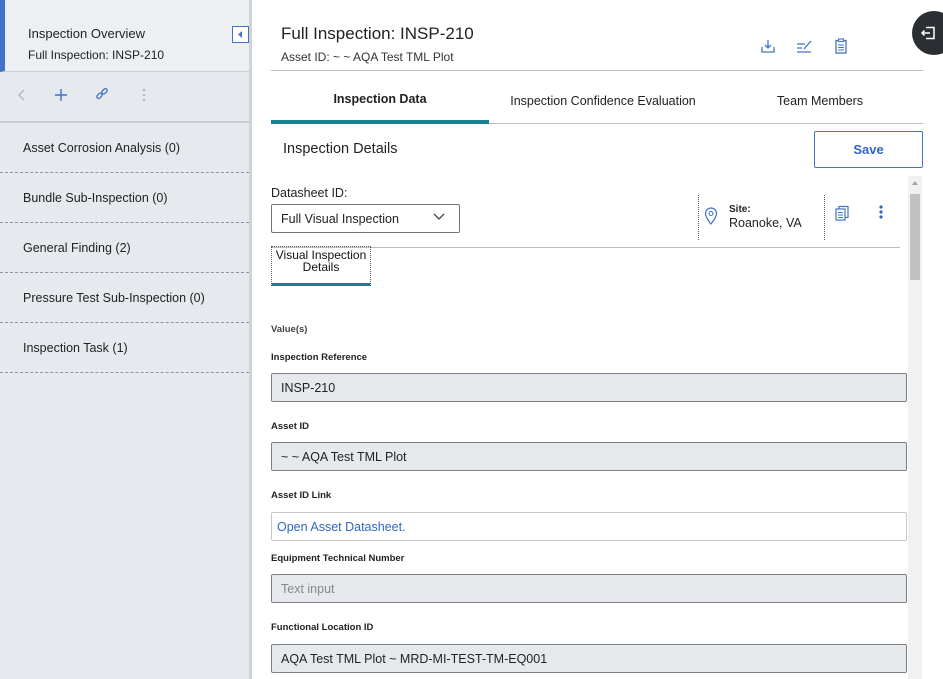 This screenshot has height=679, width=943. I want to click on equipment-technical-number-placeholder: Text input, so click(308, 588).